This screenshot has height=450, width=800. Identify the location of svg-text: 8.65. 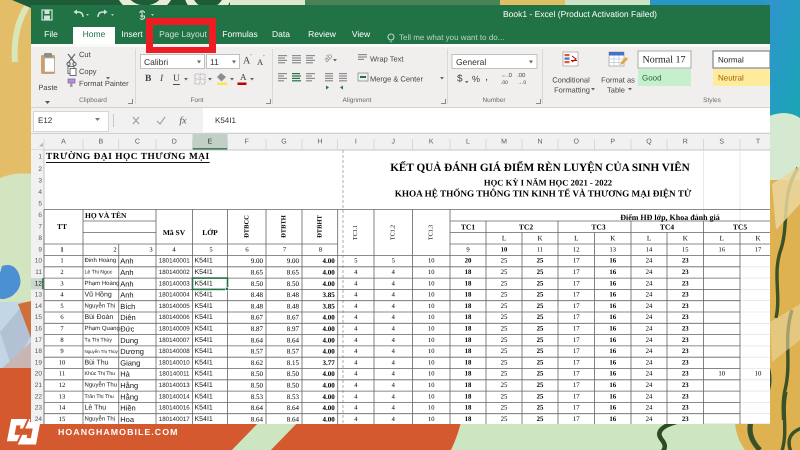
(257, 272).